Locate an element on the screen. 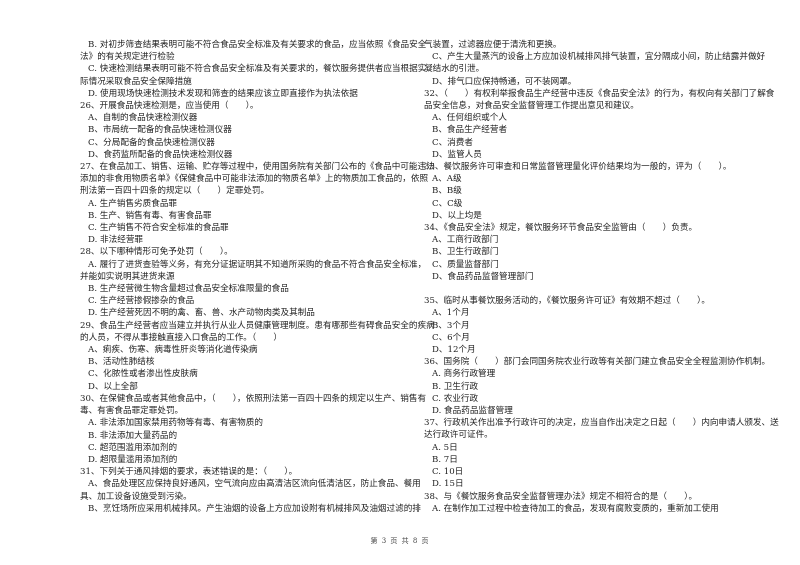 The height and width of the screenshot is (565, 800). answer-option: C、6个月 is located at coordinates (451, 337).